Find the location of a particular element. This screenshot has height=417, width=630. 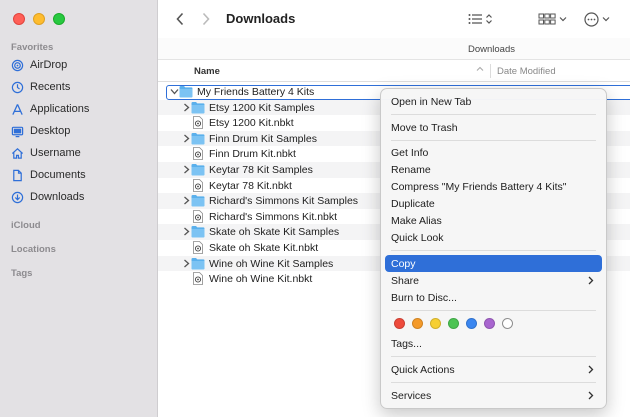

sort-chevron-icon is located at coordinates (480, 68).